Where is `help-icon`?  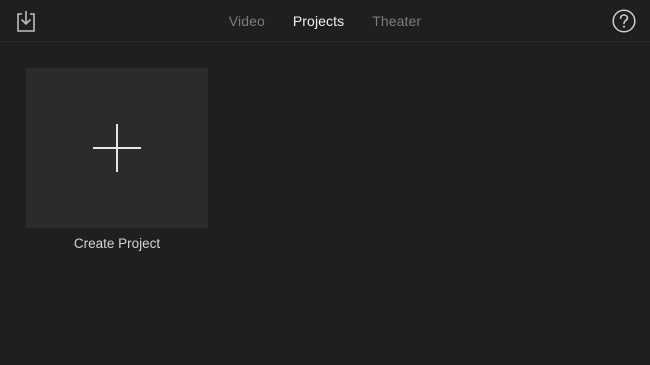 help-icon is located at coordinates (624, 21).